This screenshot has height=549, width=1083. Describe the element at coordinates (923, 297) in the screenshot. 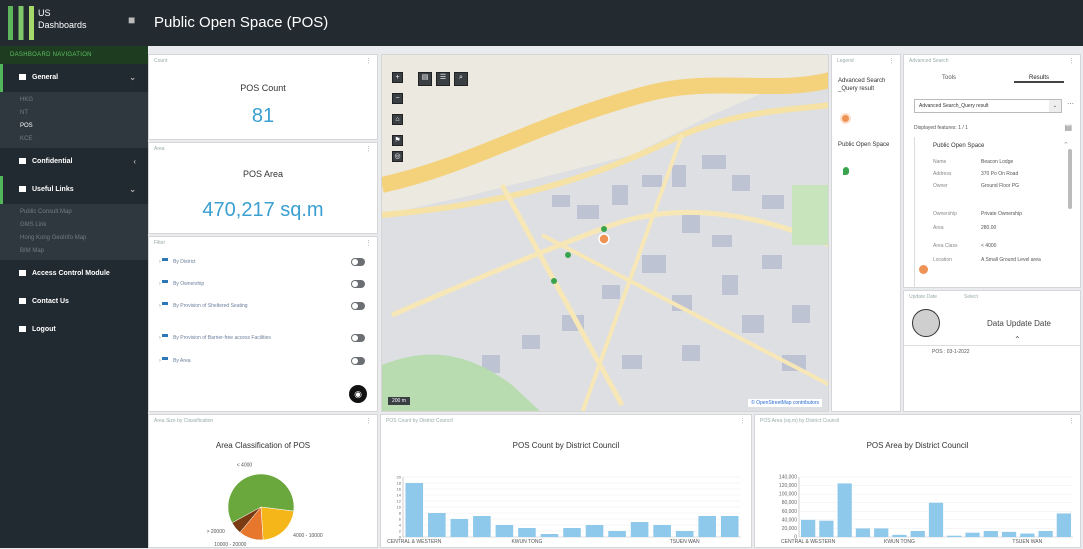

I see `tab-update-date: Update Date` at that location.